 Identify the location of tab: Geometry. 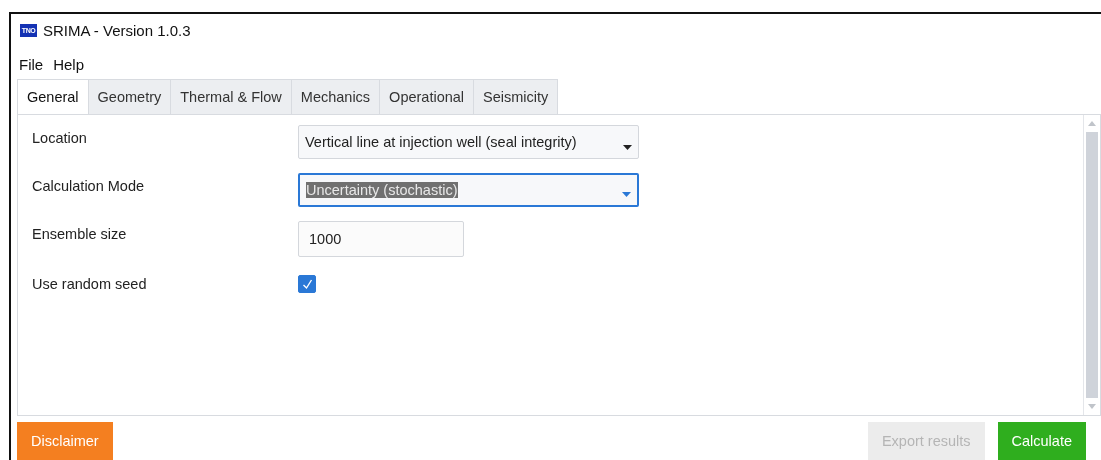
(129, 97).